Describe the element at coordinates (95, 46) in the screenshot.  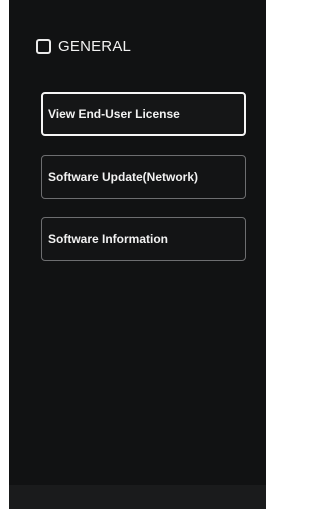
I see `section-title: GENERAL` at that location.